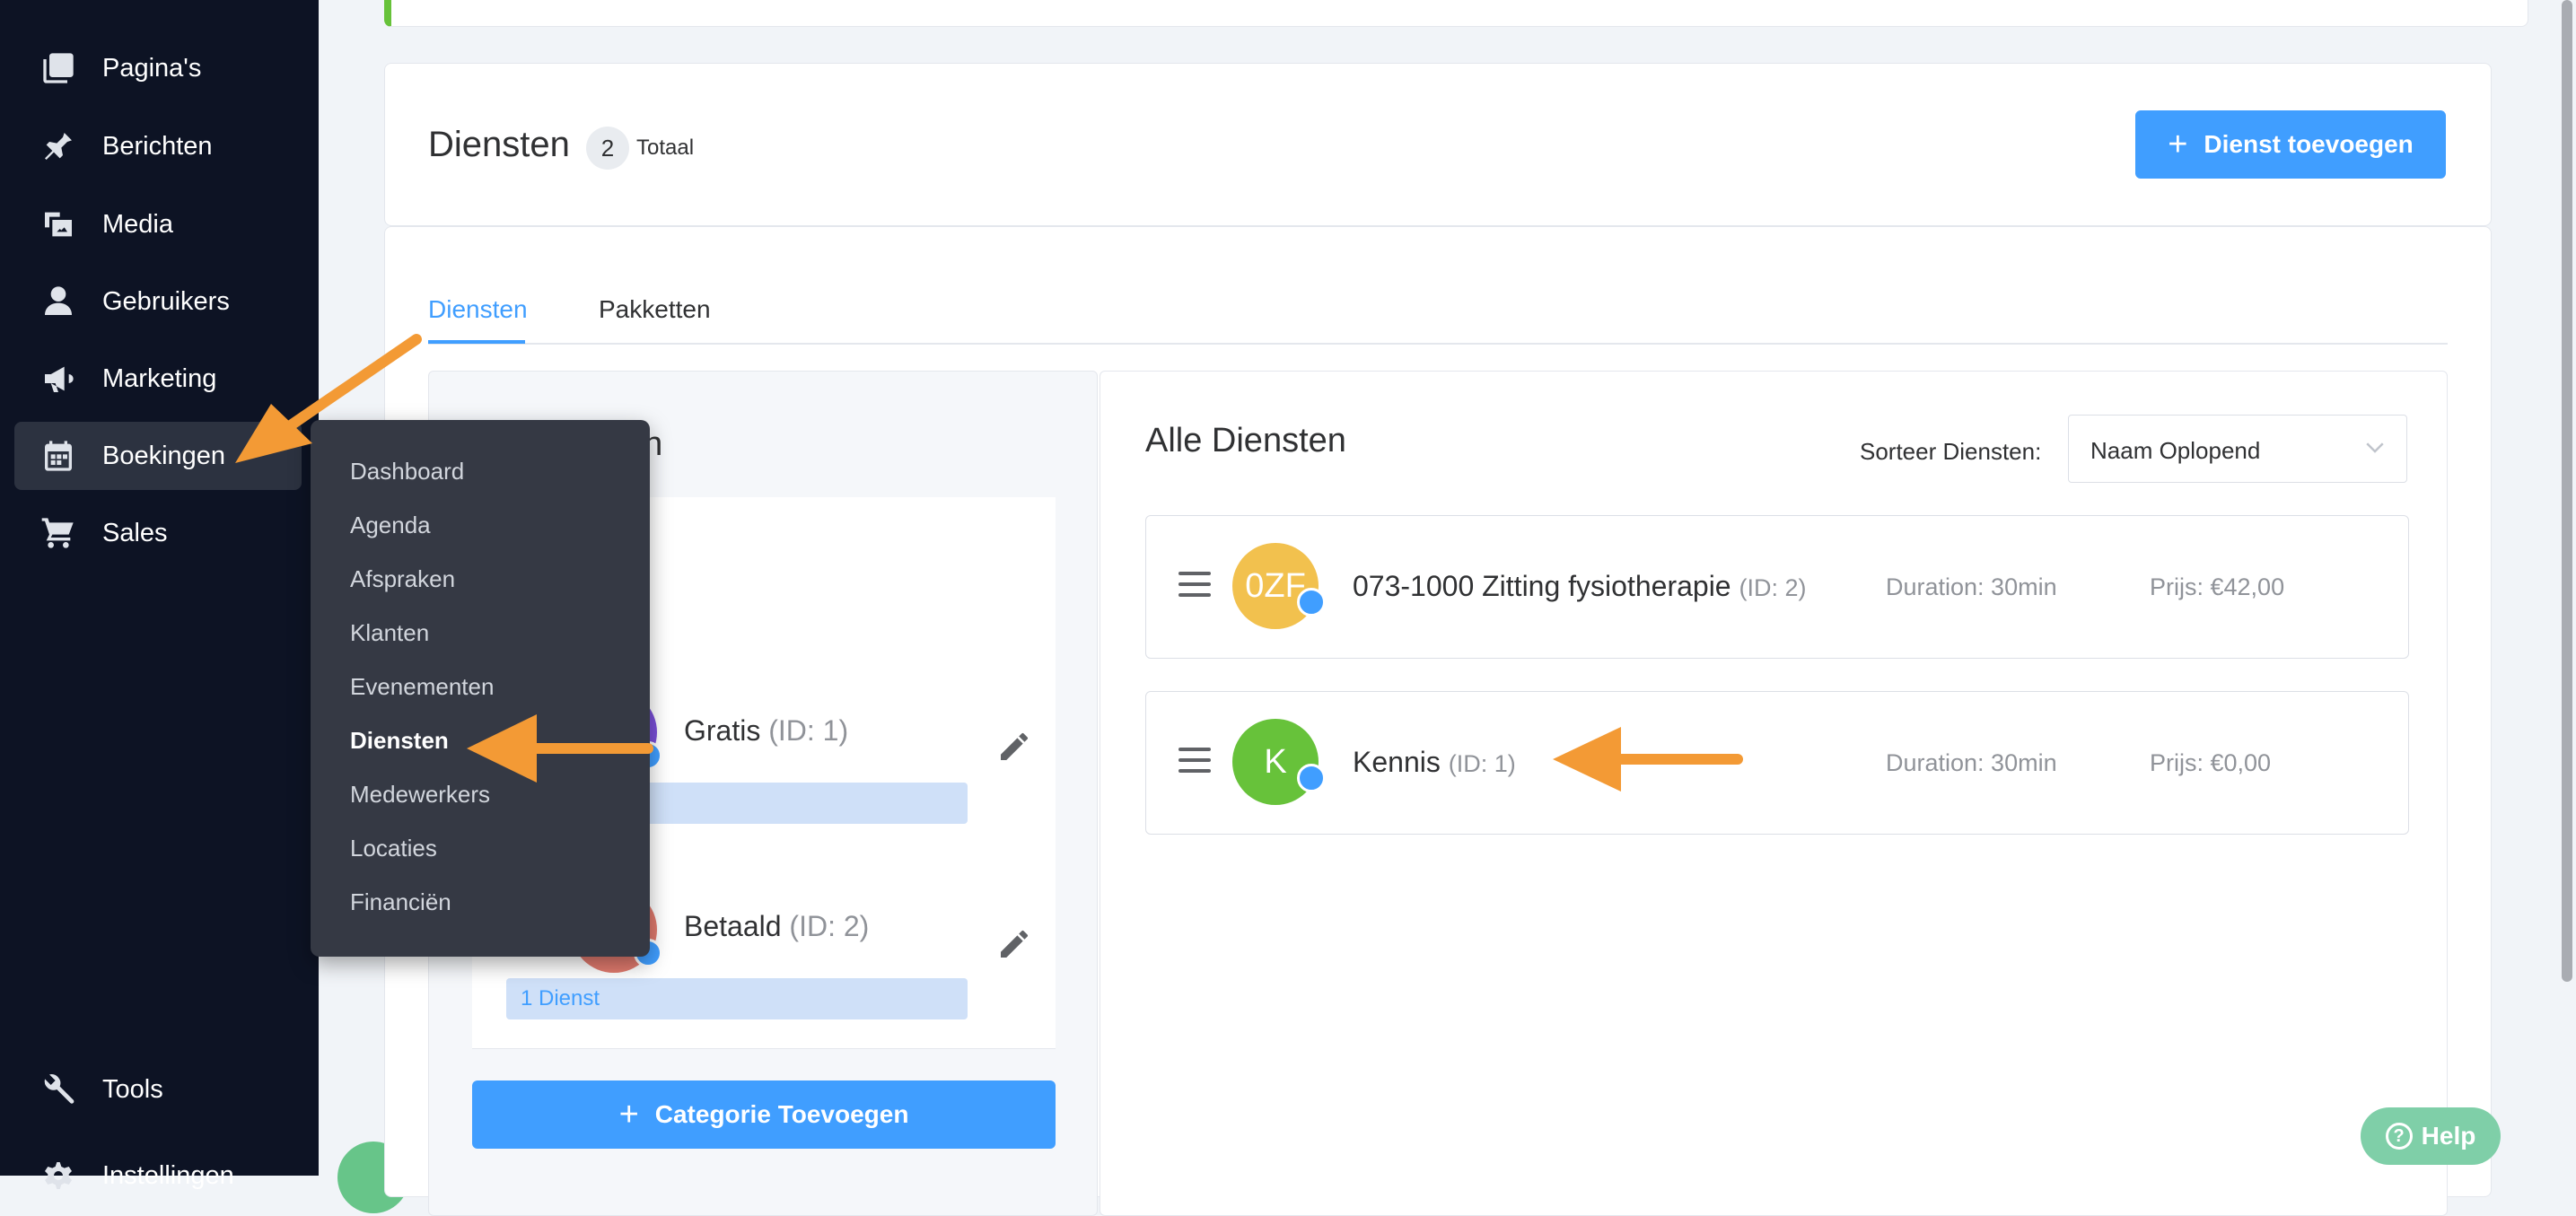 This screenshot has height=1216, width=2576. Describe the element at coordinates (476, 342) in the screenshot. I see `tab-active-indicator` at that location.